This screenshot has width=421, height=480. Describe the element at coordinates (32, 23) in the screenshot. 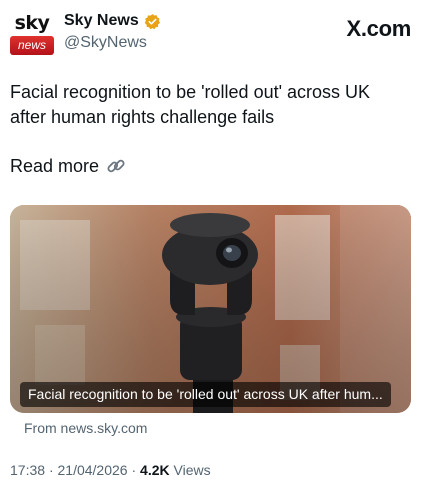

I see `avatar-logo-top: sky` at that location.